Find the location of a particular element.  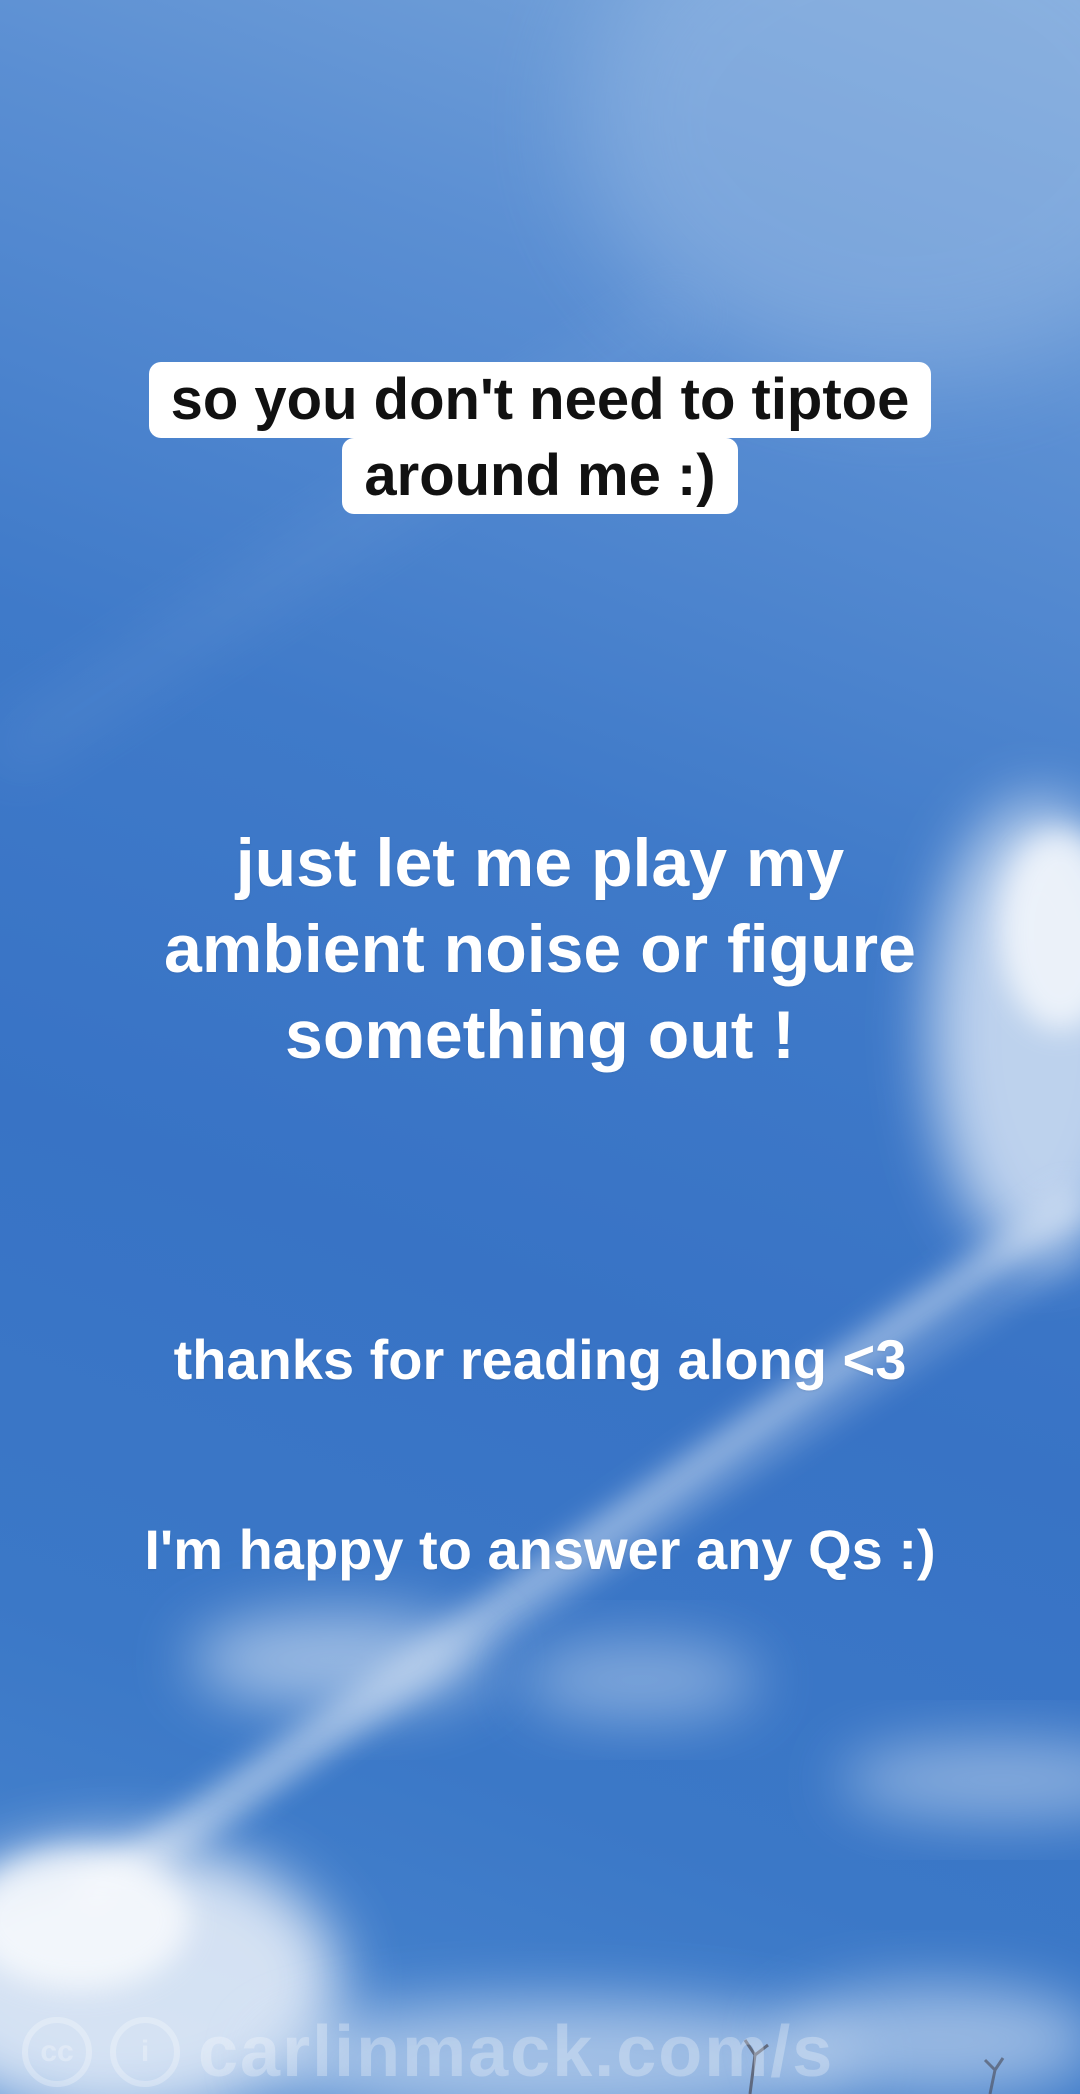

caption-thanks: thanks for reading along <3 is located at coordinates (540, 1359).